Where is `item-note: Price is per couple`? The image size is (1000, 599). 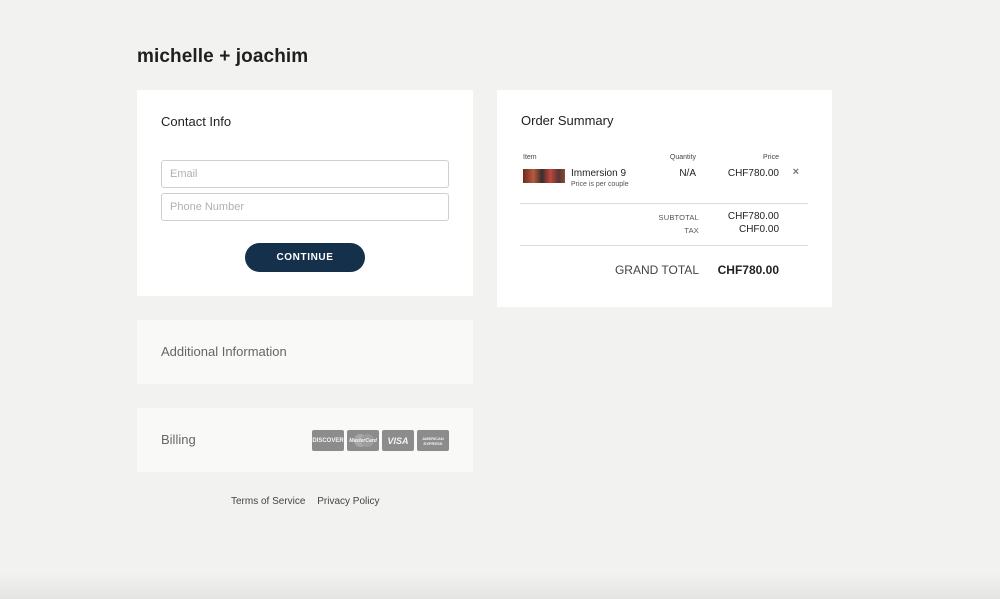 item-note: Price is per couple is located at coordinates (600, 184).